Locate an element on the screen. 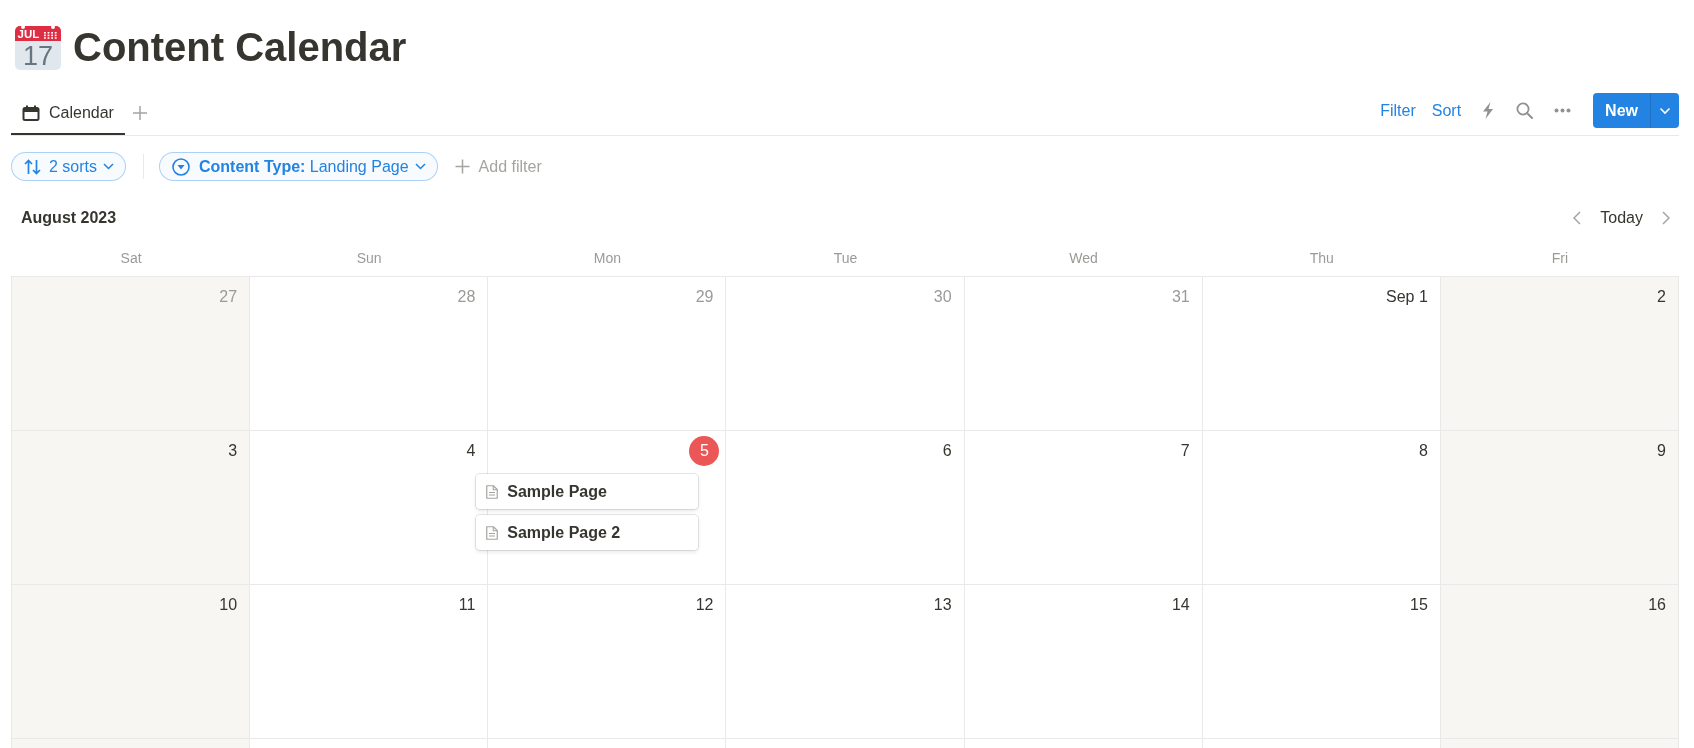 Image resolution: width=1694 pixels, height=748 pixels. weekday-label: Thu is located at coordinates (1321, 258).